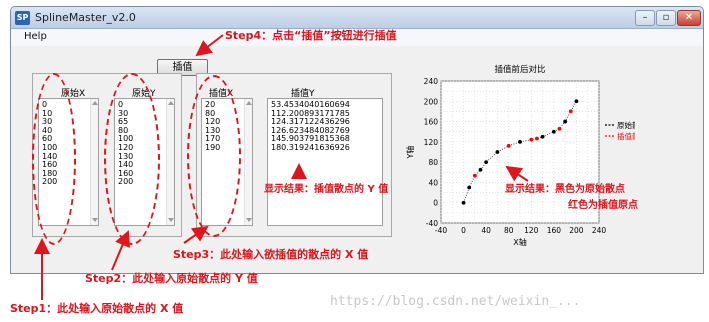  Describe the element at coordinates (209, 45) in the screenshot. I see `arrow-step4` at that location.